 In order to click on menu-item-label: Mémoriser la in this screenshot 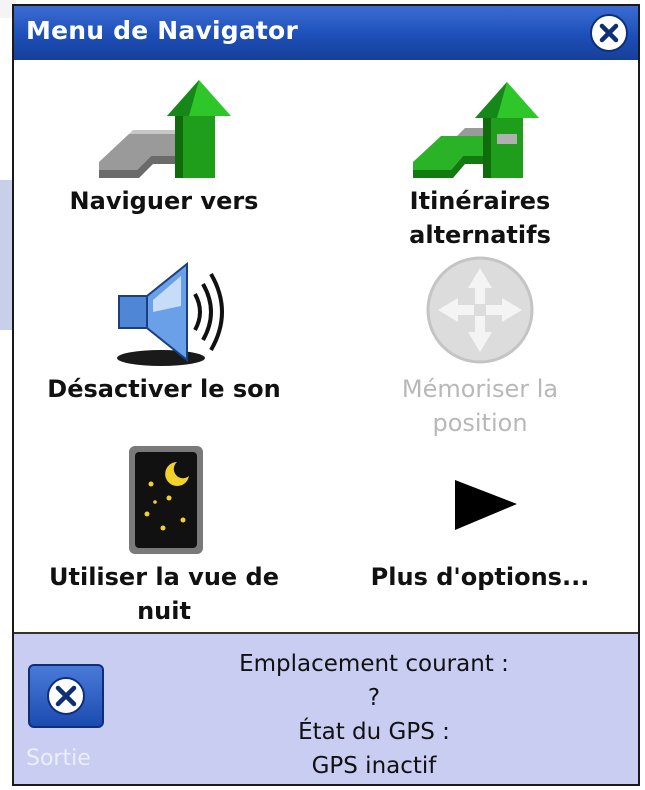, I will do `click(480, 389)`.